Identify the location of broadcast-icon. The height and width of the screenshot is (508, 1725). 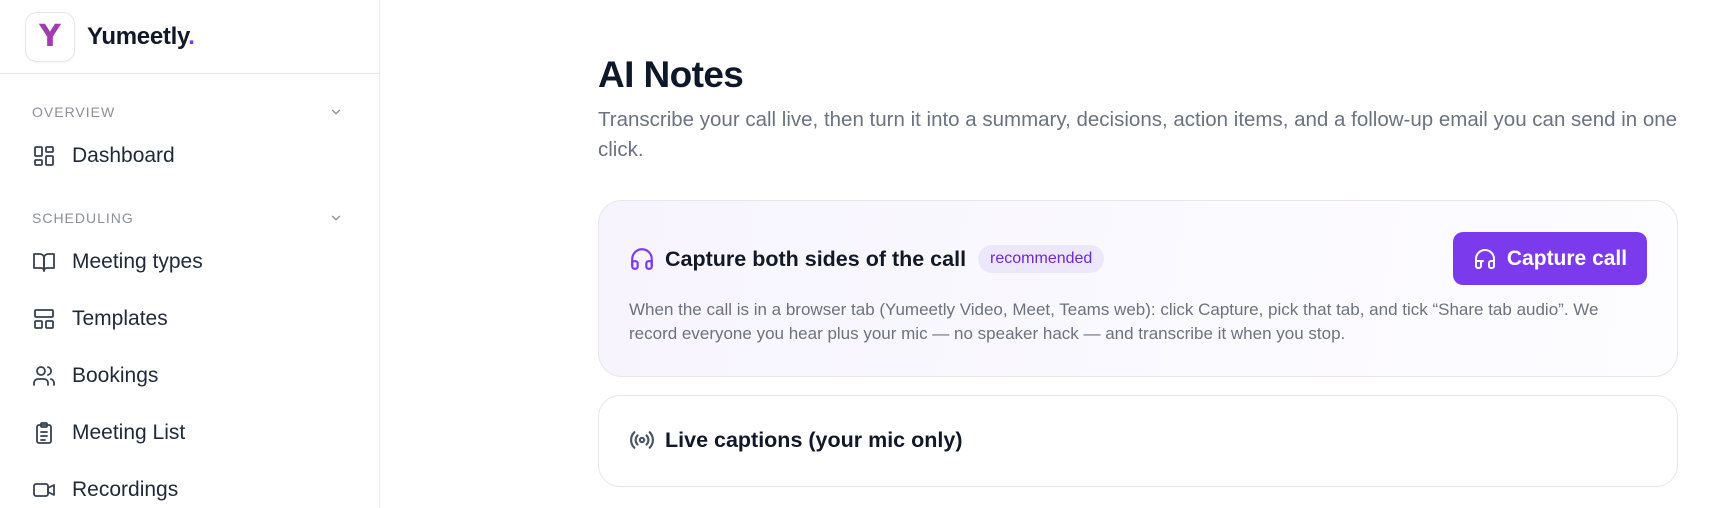
(642, 440).